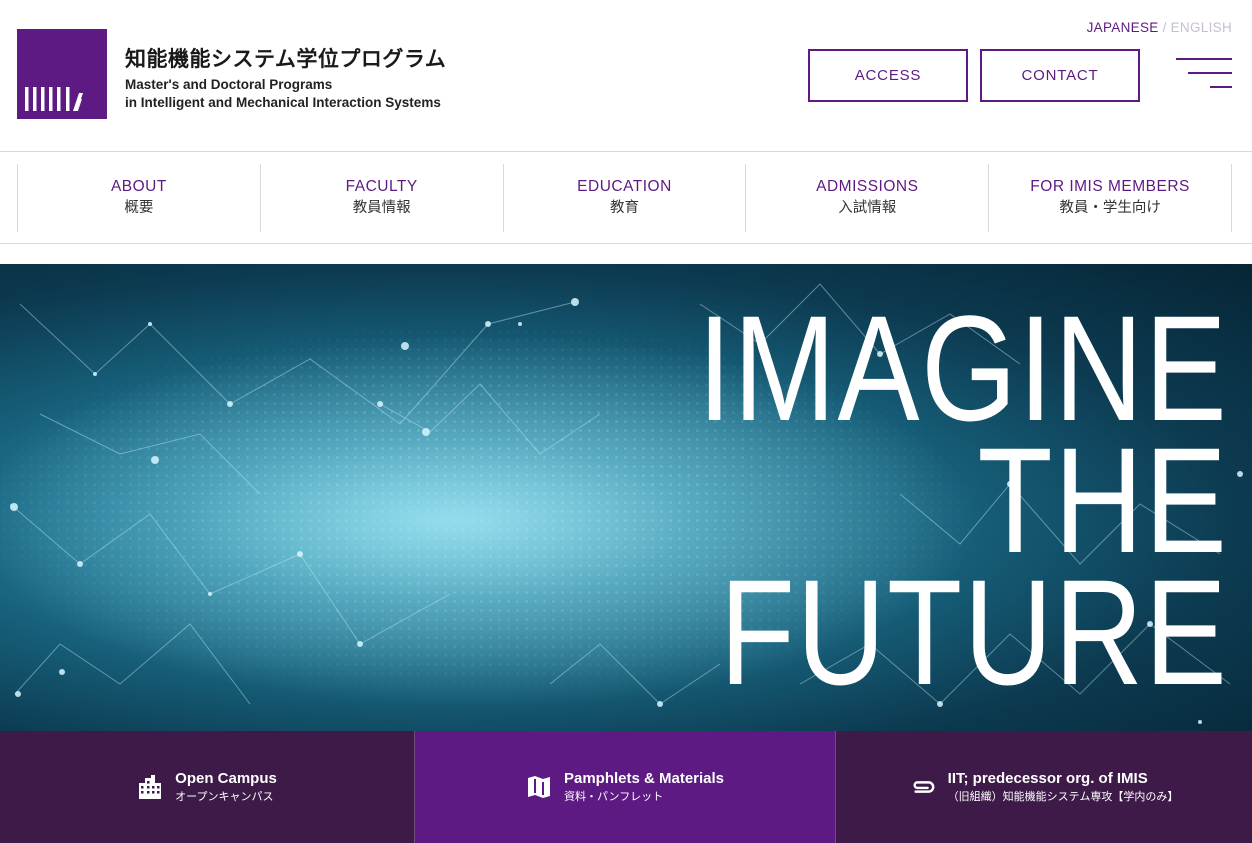 The height and width of the screenshot is (843, 1252). I want to click on nav-label-en: EDUCATION, so click(624, 186).